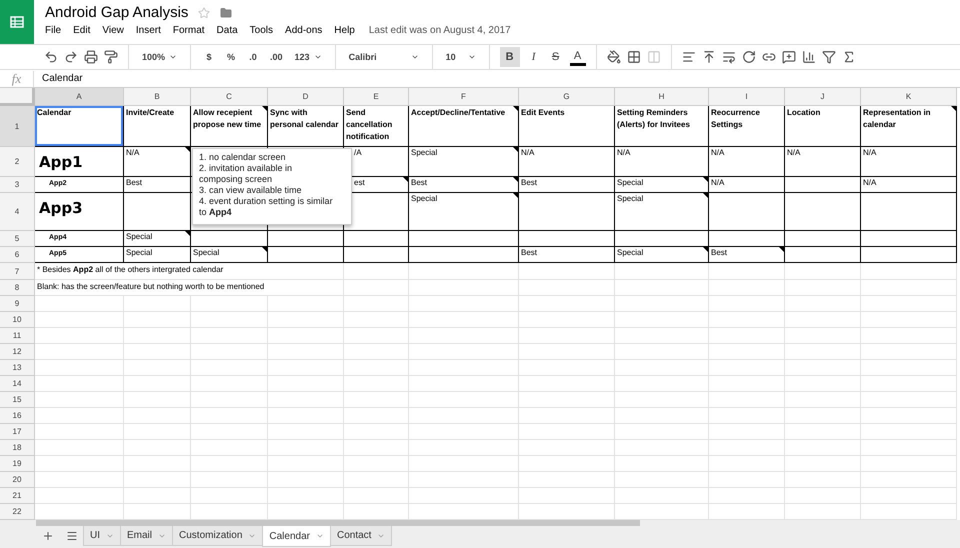 The width and height of the screenshot is (960, 548). I want to click on strikethrough-button: S, so click(556, 57).